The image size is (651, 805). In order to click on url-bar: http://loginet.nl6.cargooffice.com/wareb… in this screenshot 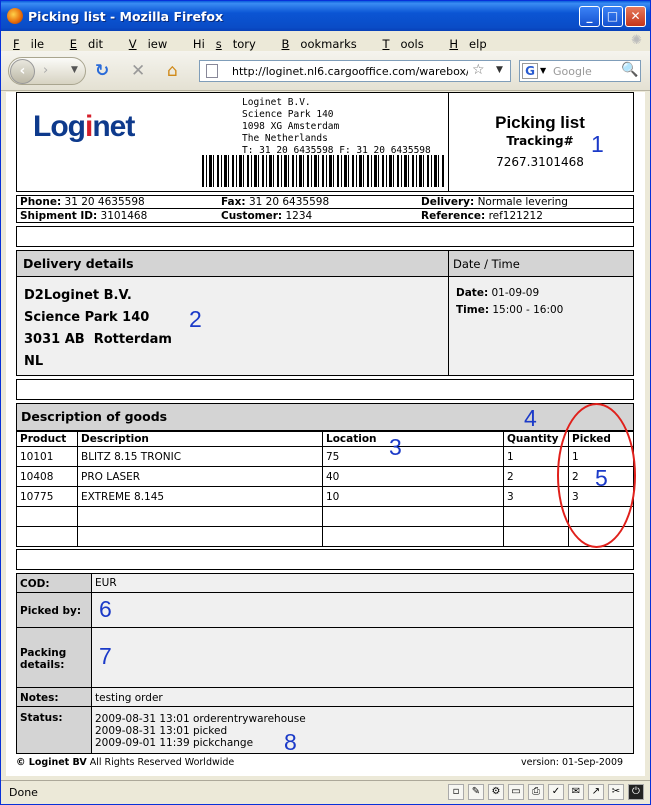, I will do `click(355, 71)`.